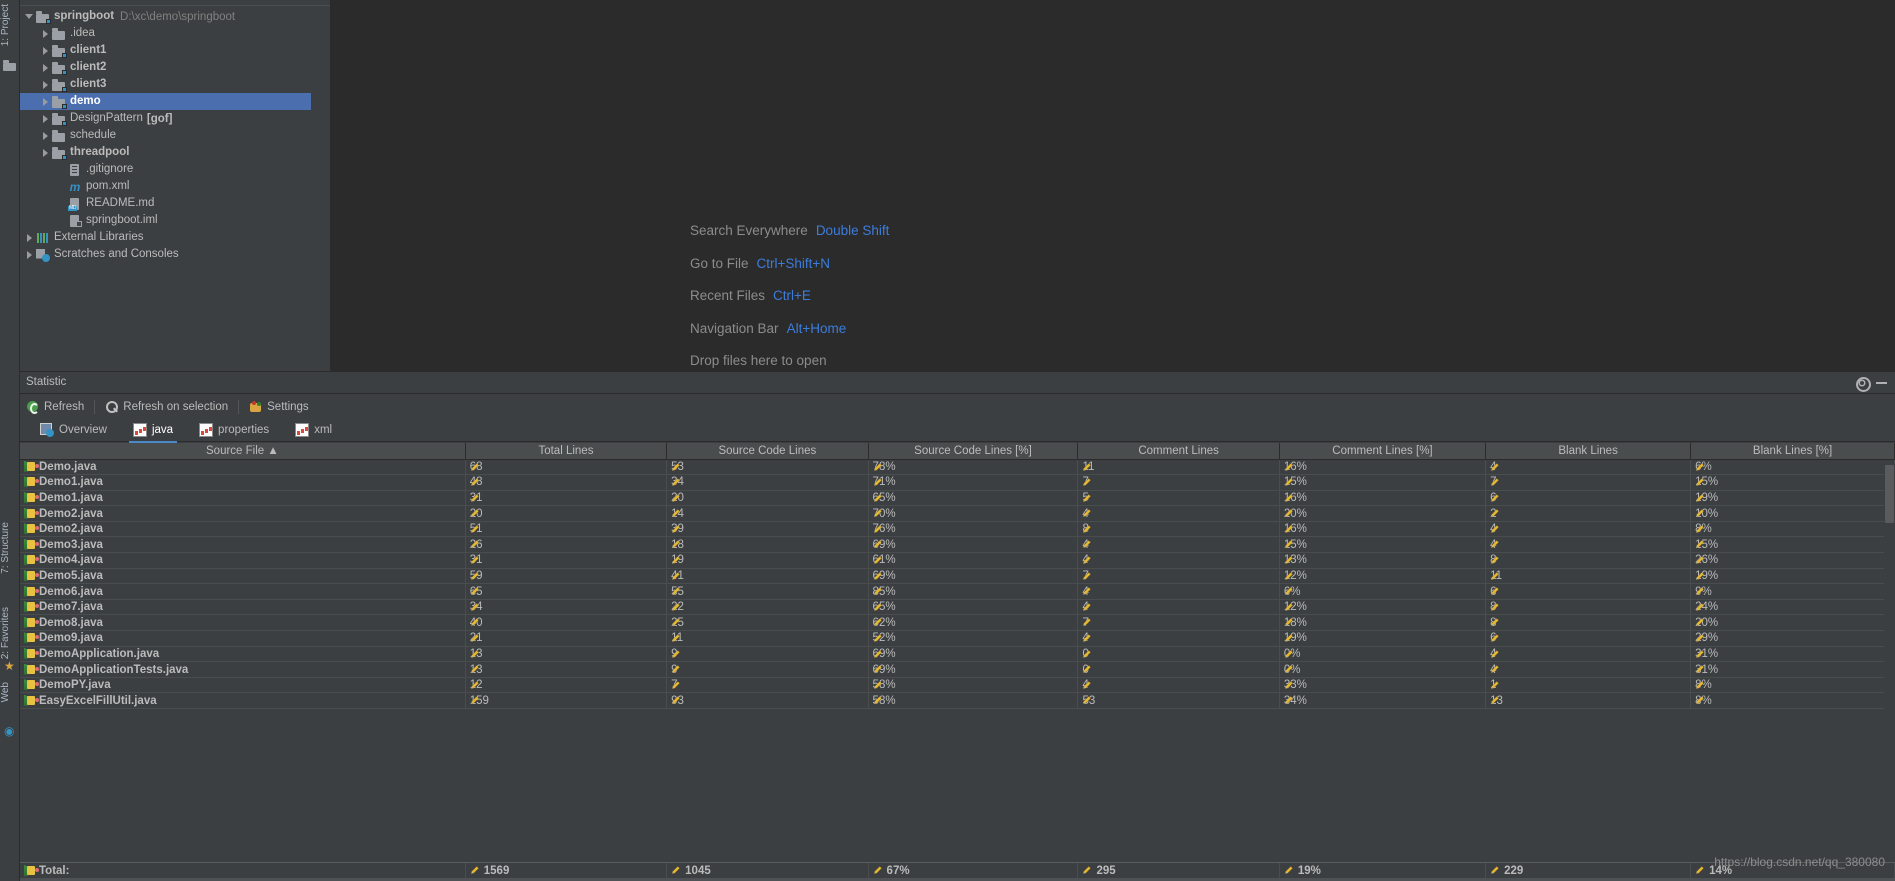 The height and width of the screenshot is (881, 1895). Describe the element at coordinates (973, 607) in the screenshot. I see `cell-src-pct: 65%` at that location.